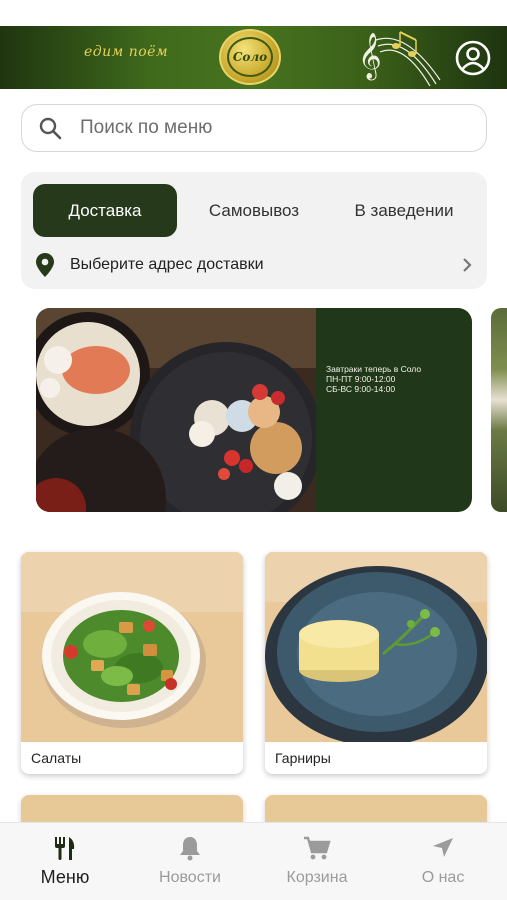 The width and height of the screenshot is (507, 900). I want to click on fork-knife-icon, so click(65, 848).